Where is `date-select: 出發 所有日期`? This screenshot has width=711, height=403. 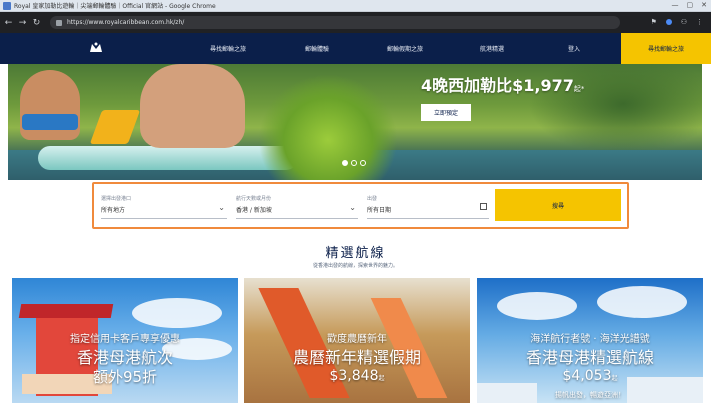 date-select: 出發 所有日期 is located at coordinates (428, 206).